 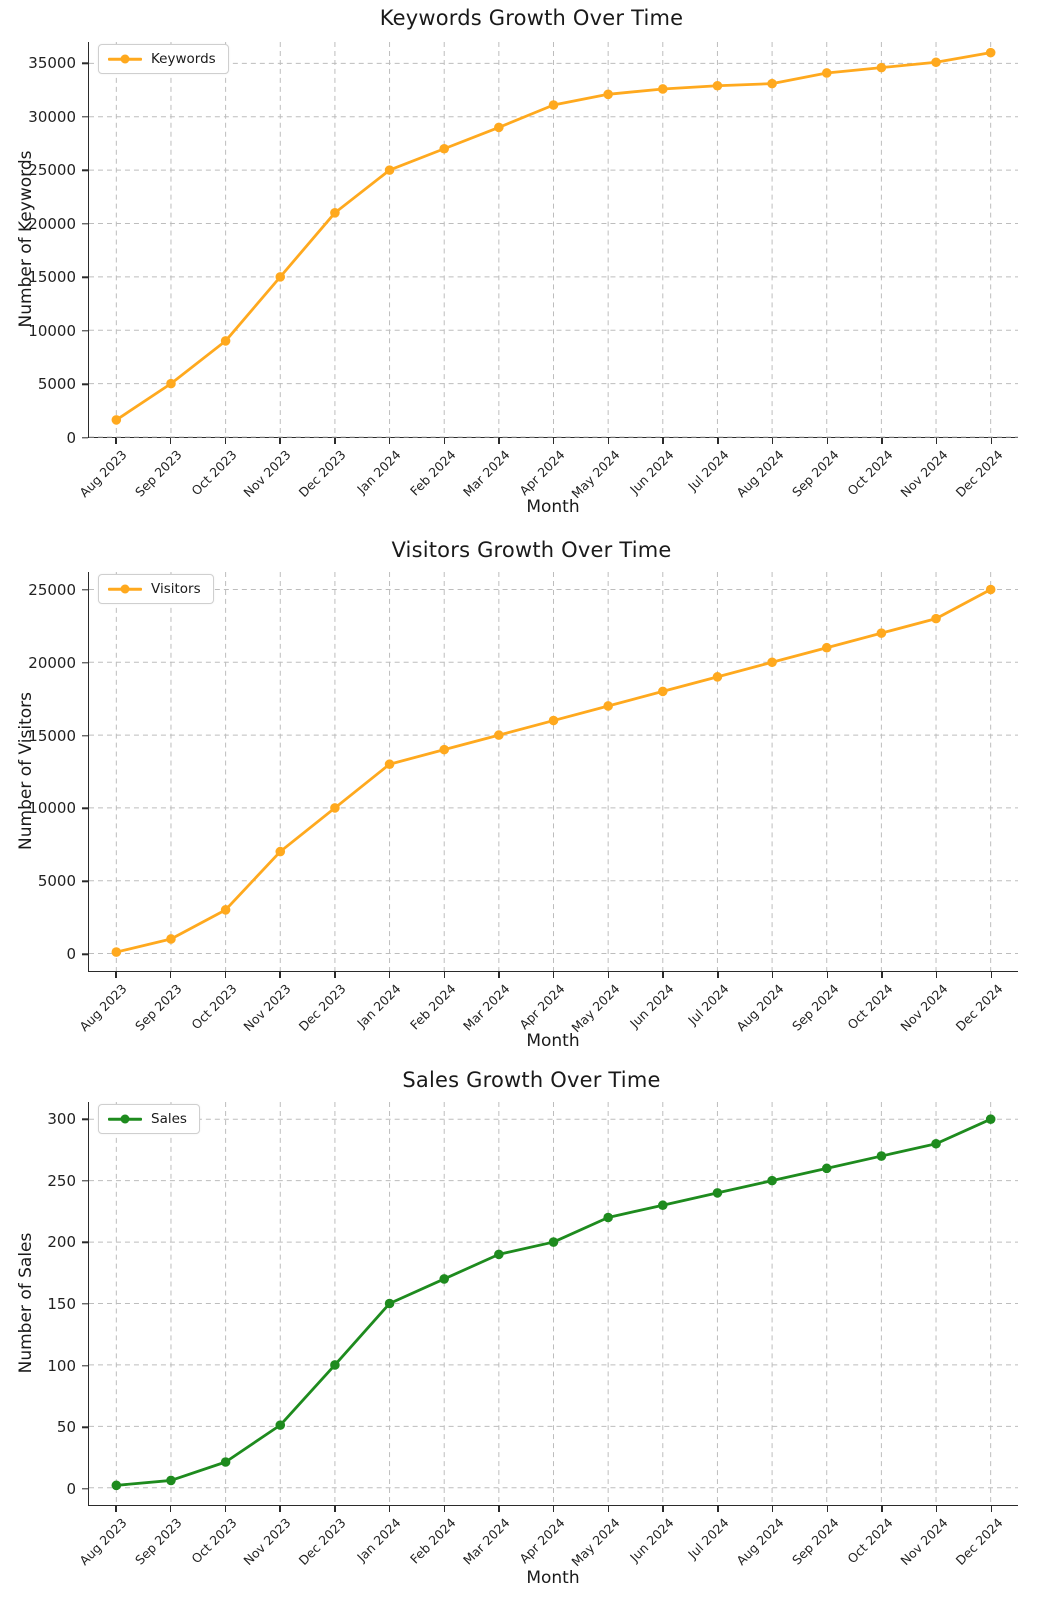 What do you see at coordinates (125, 1119) in the screenshot?
I see `legend-swatch-sales` at bounding box center [125, 1119].